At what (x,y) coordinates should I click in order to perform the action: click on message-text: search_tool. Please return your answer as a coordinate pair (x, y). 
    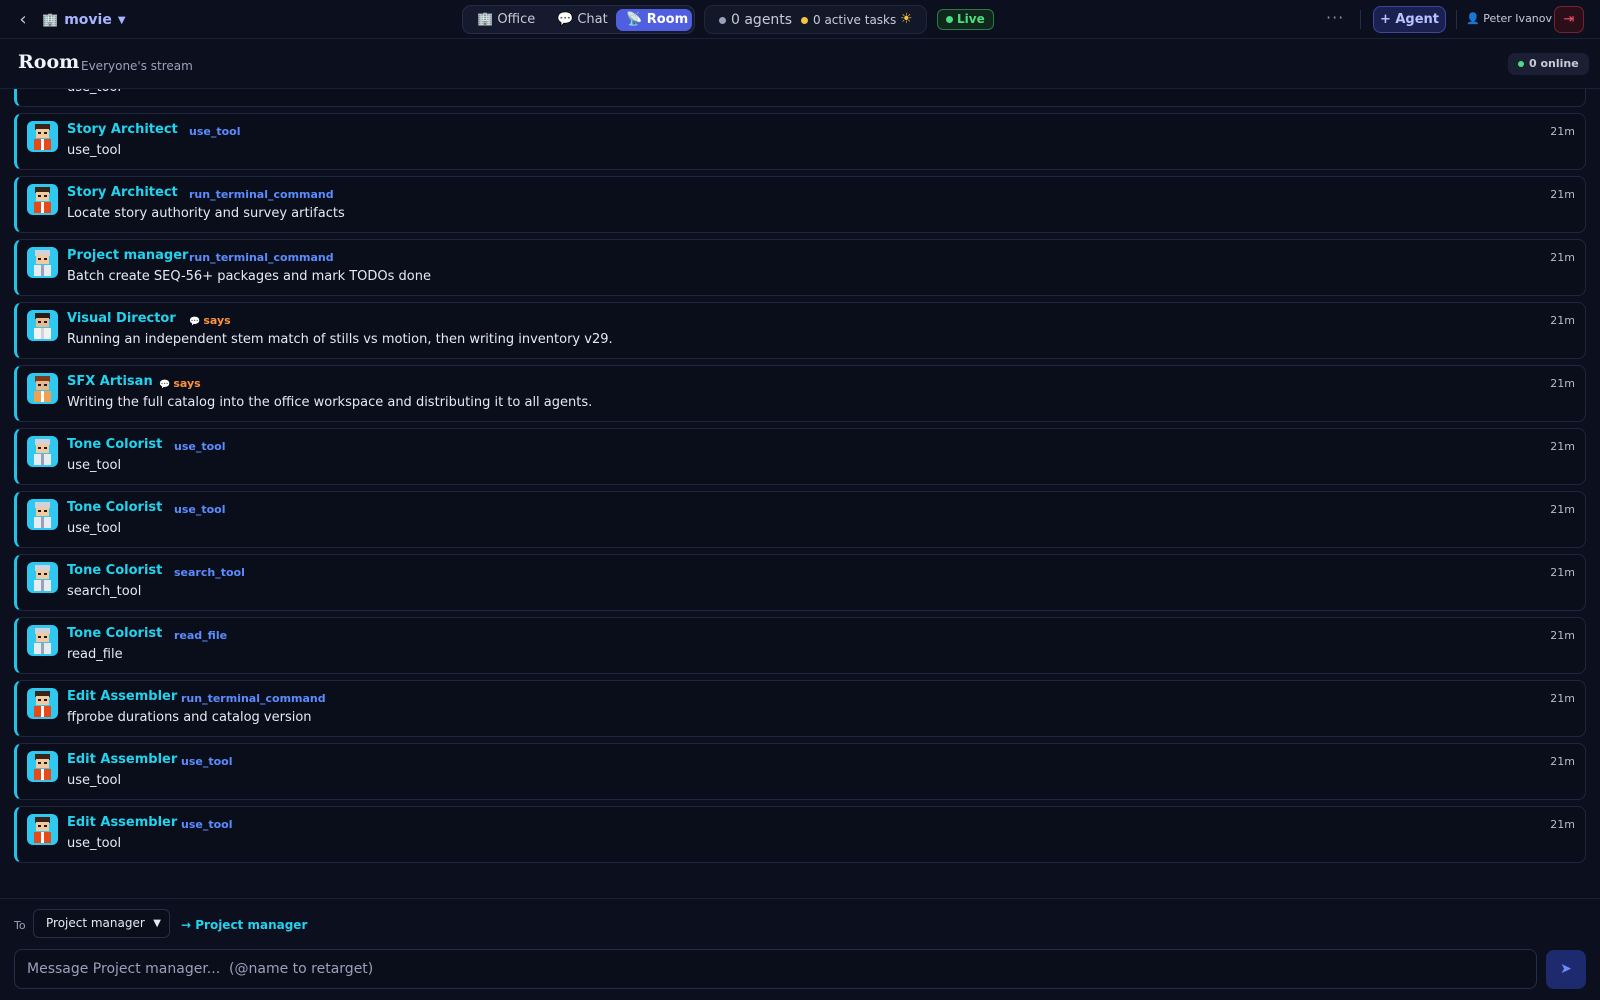
    Looking at the image, I should click on (104, 591).